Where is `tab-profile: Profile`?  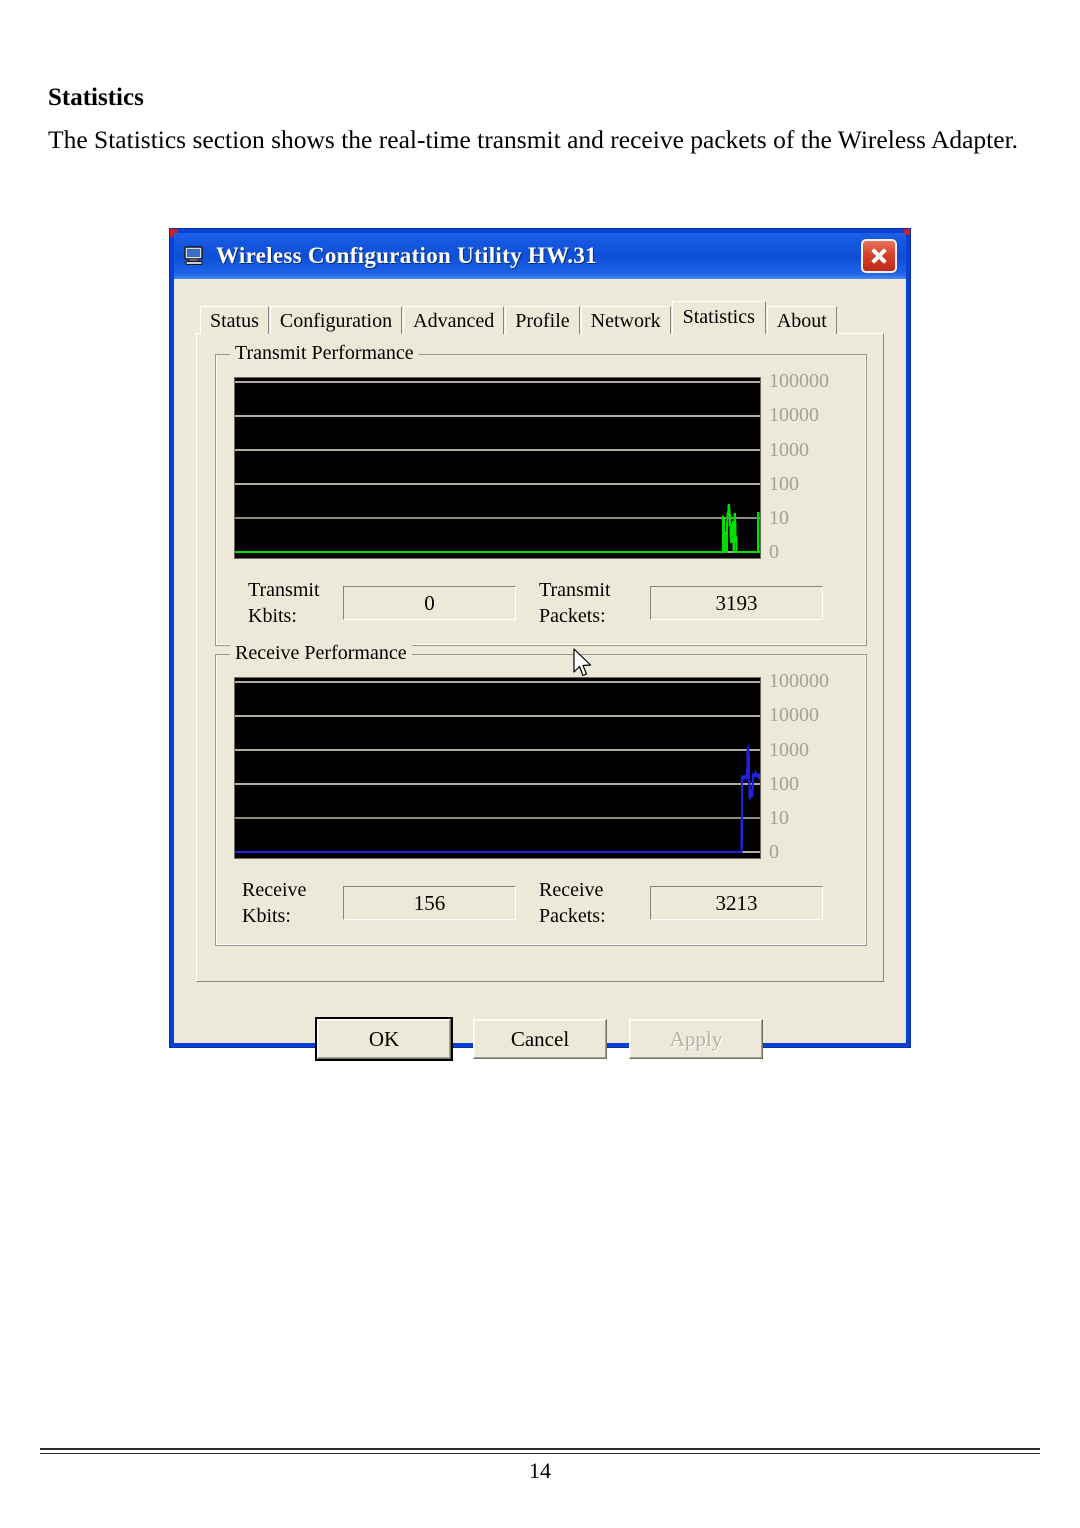 tab-profile: Profile is located at coordinates (542, 320).